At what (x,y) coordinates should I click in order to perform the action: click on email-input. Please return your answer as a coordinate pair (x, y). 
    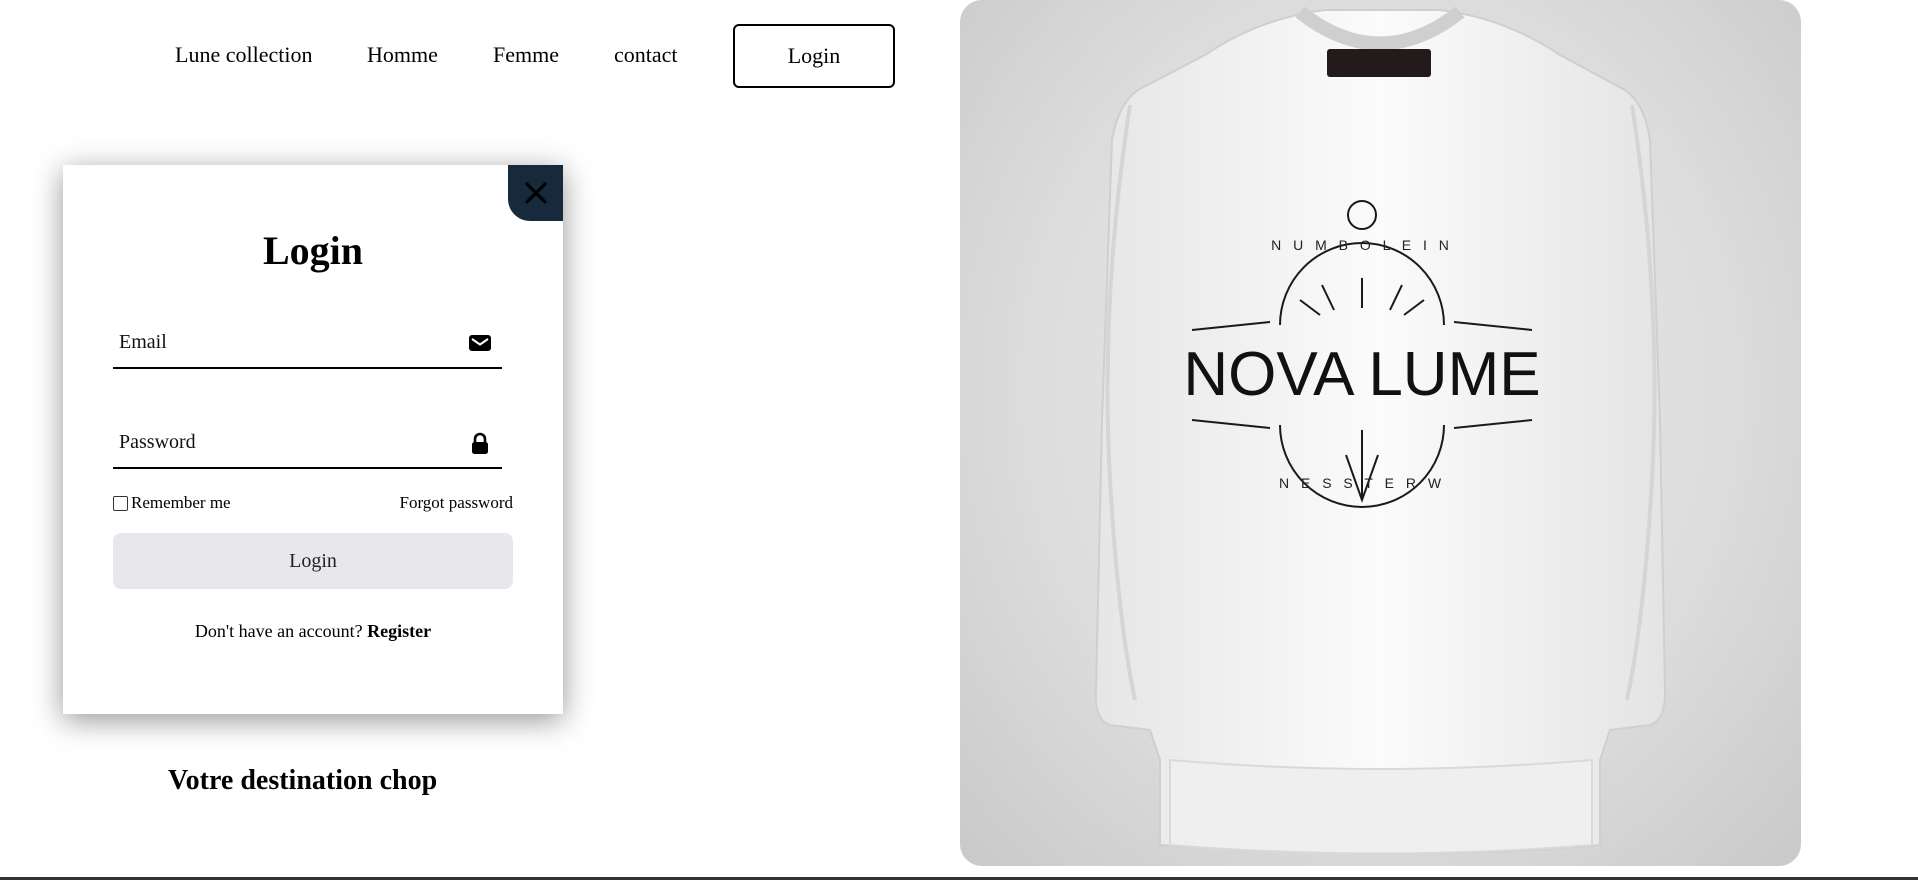
    Looking at the image, I should click on (278, 342).